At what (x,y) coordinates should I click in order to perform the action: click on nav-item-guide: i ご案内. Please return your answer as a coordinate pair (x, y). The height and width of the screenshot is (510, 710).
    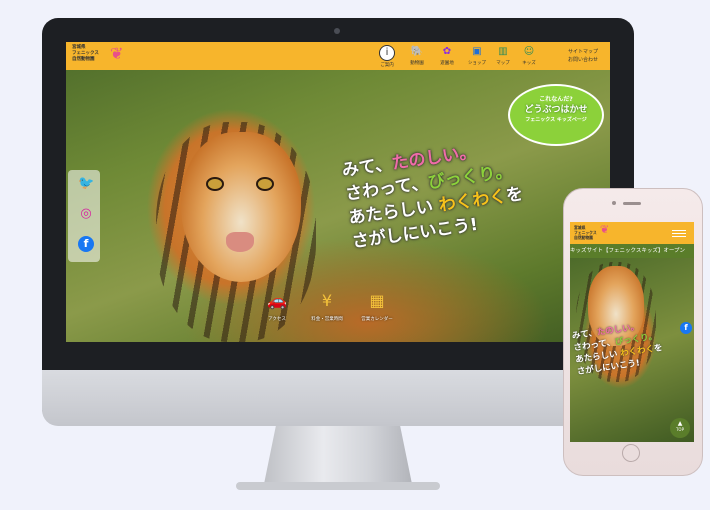
    Looking at the image, I should click on (387, 56).